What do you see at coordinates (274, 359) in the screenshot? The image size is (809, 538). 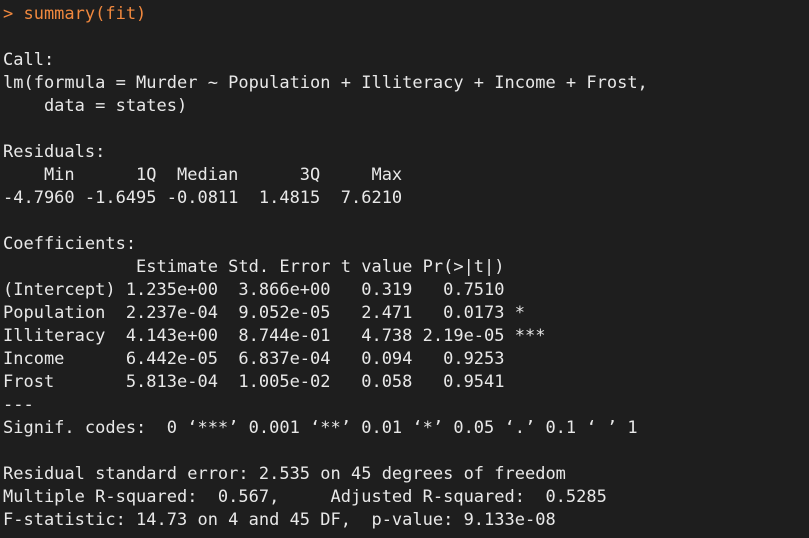 I see `coefficient-row-income: Income 6.442e-05 6.837e-04 0.094 0.9253` at bounding box center [274, 359].